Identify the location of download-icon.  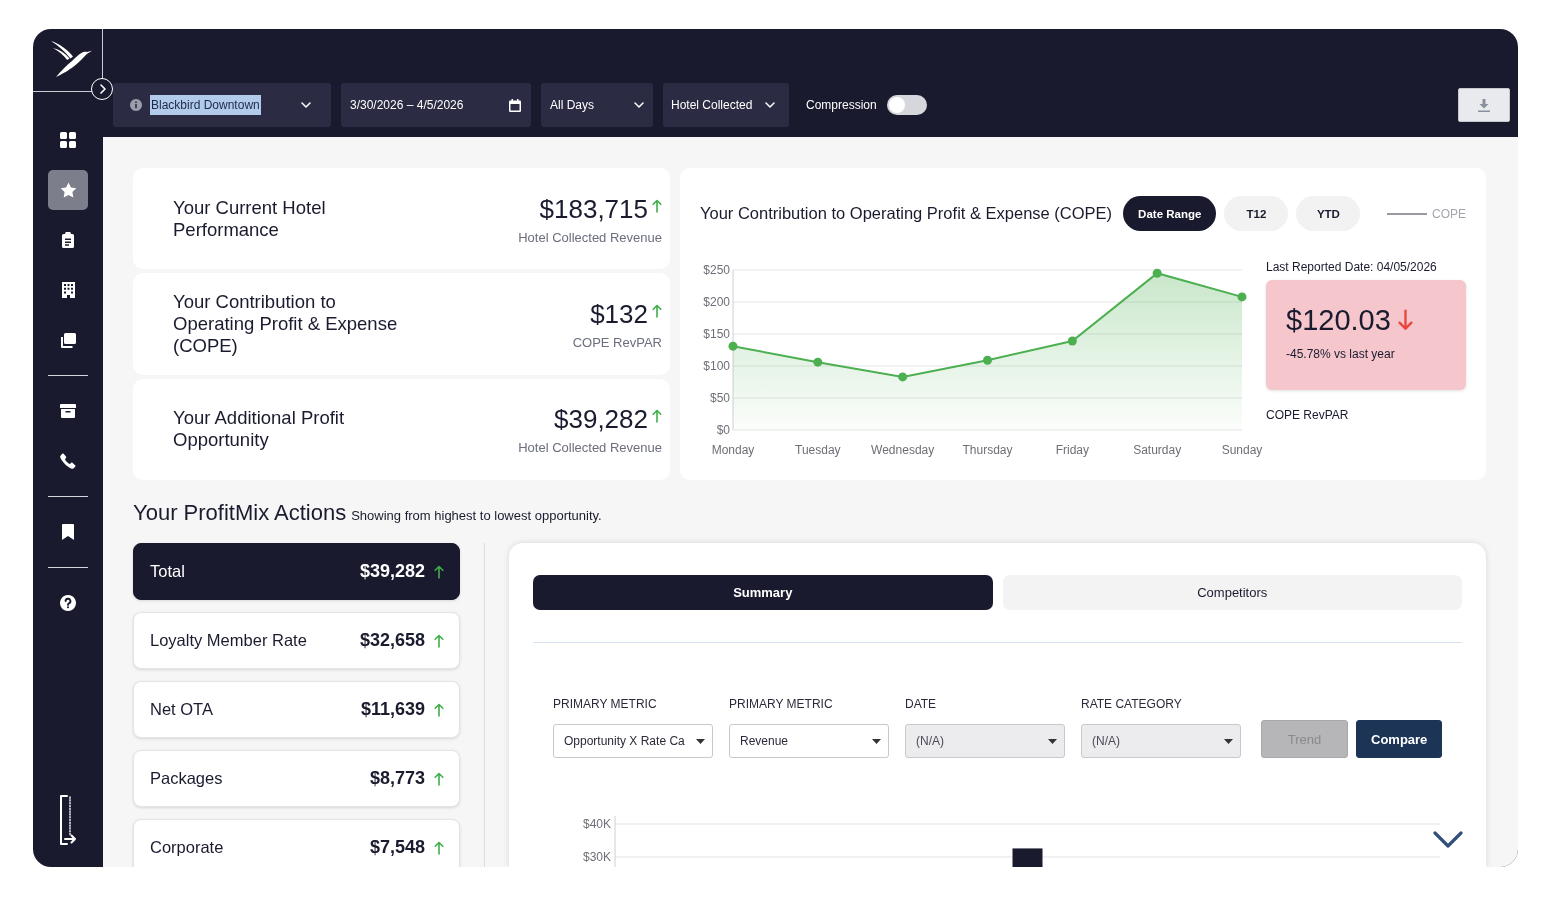
(1484, 105).